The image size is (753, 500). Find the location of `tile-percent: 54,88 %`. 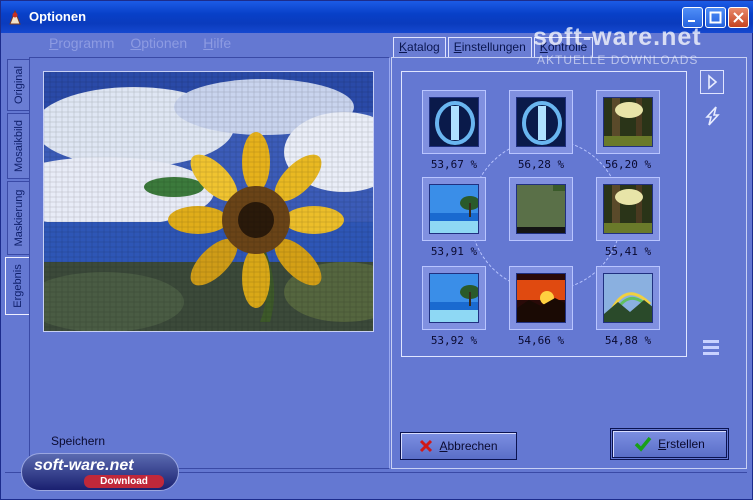

tile-percent: 54,88 % is located at coordinates (628, 340).